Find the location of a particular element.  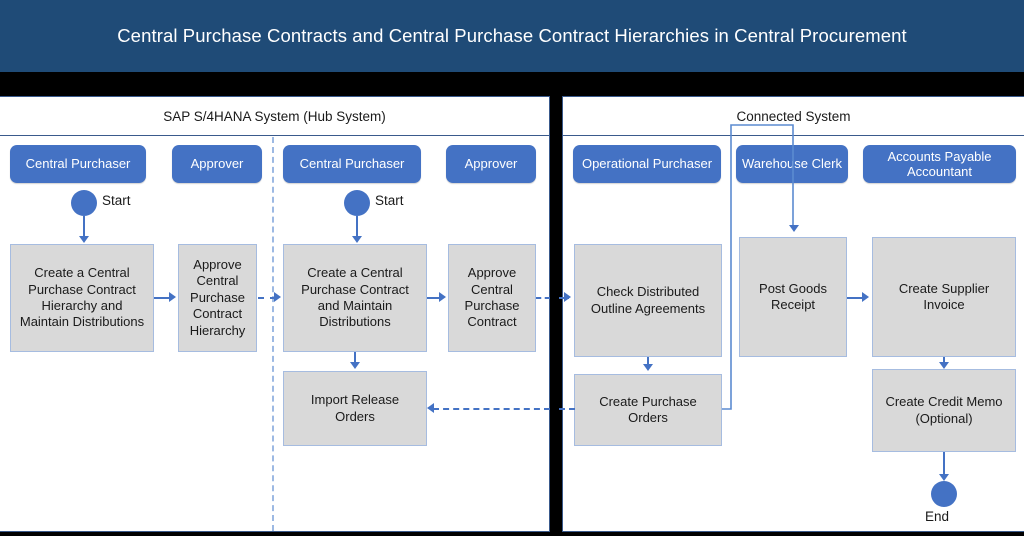

flow-invoice-memo-arrowhead is located at coordinates (944, 365).